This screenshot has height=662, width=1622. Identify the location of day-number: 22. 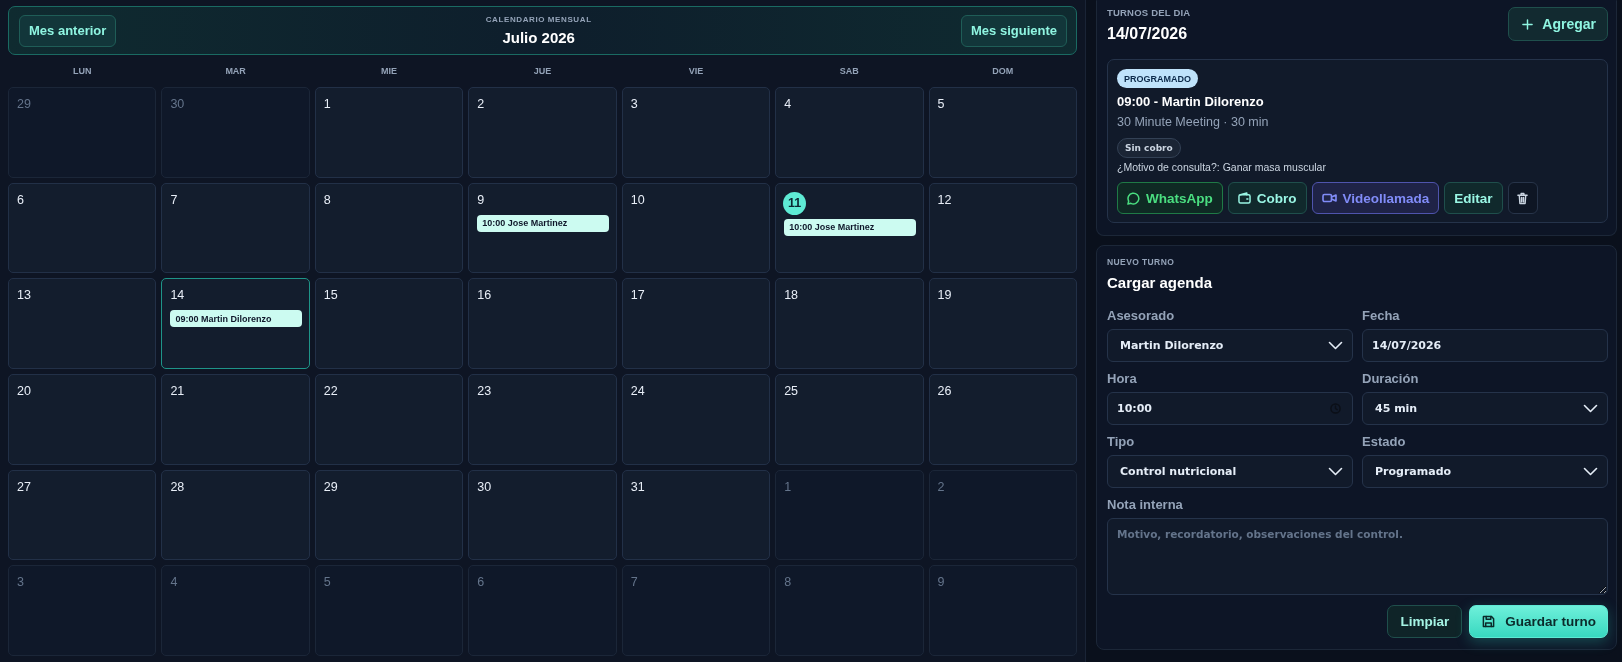
(330, 391).